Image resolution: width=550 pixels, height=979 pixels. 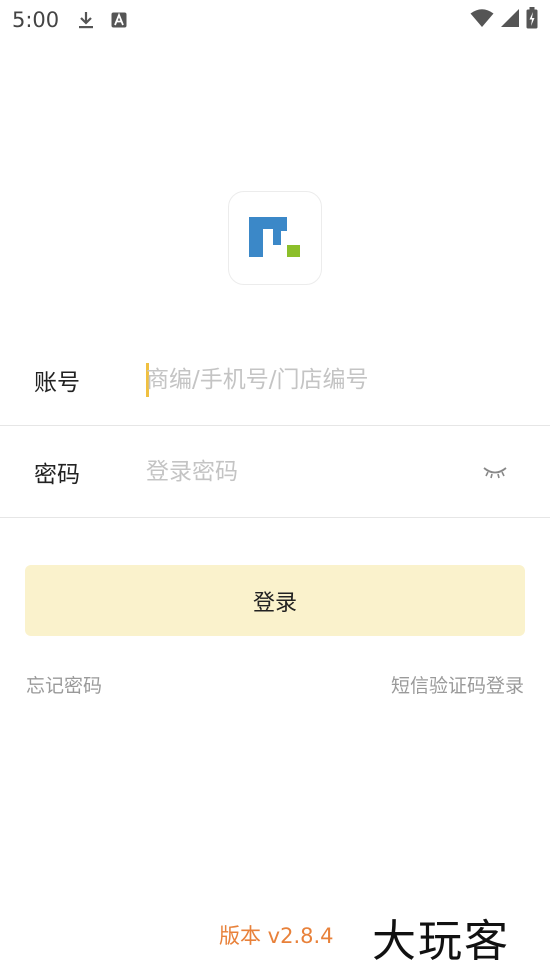 I want to click on account-row: 账号, so click(x=275, y=380).